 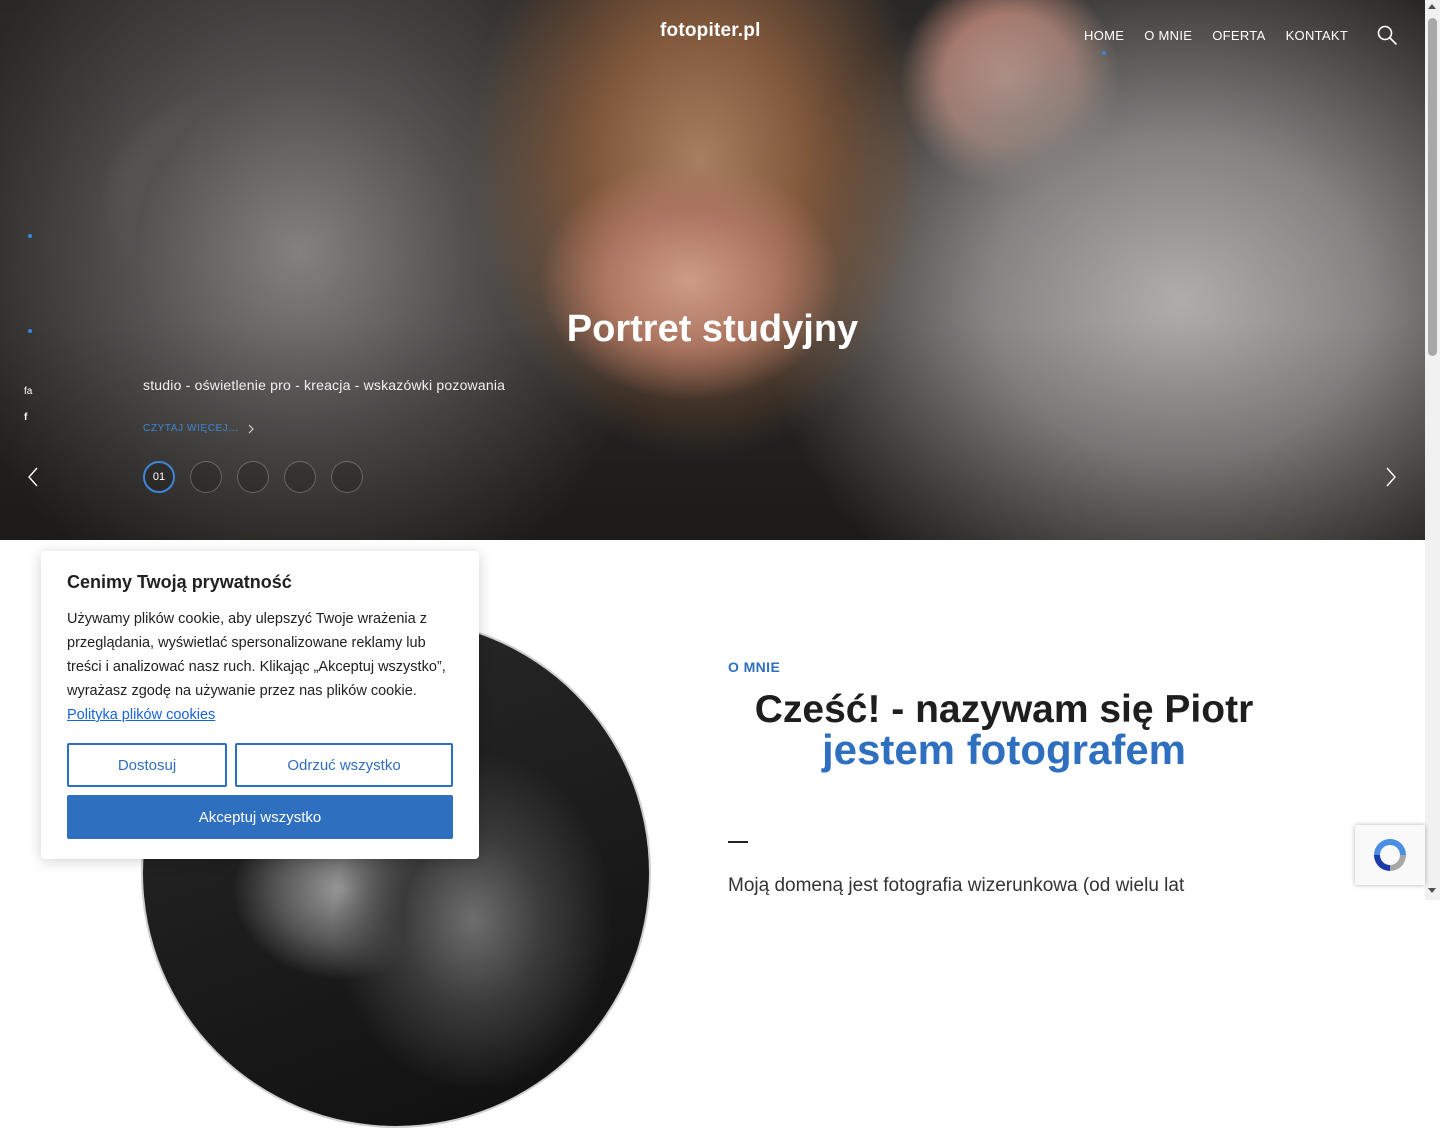 I want to click on cookie-title: Cenimy Twoją prywatność, so click(x=179, y=582).